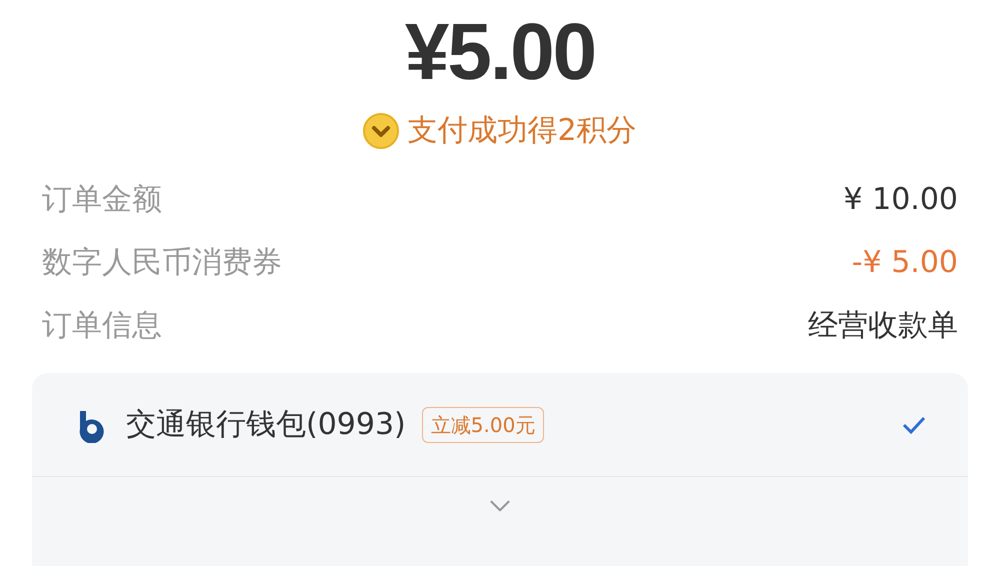 Image resolution: width=1000 pixels, height=566 pixels. Describe the element at coordinates (102, 199) in the screenshot. I see `detail-label: 订单金额` at that location.